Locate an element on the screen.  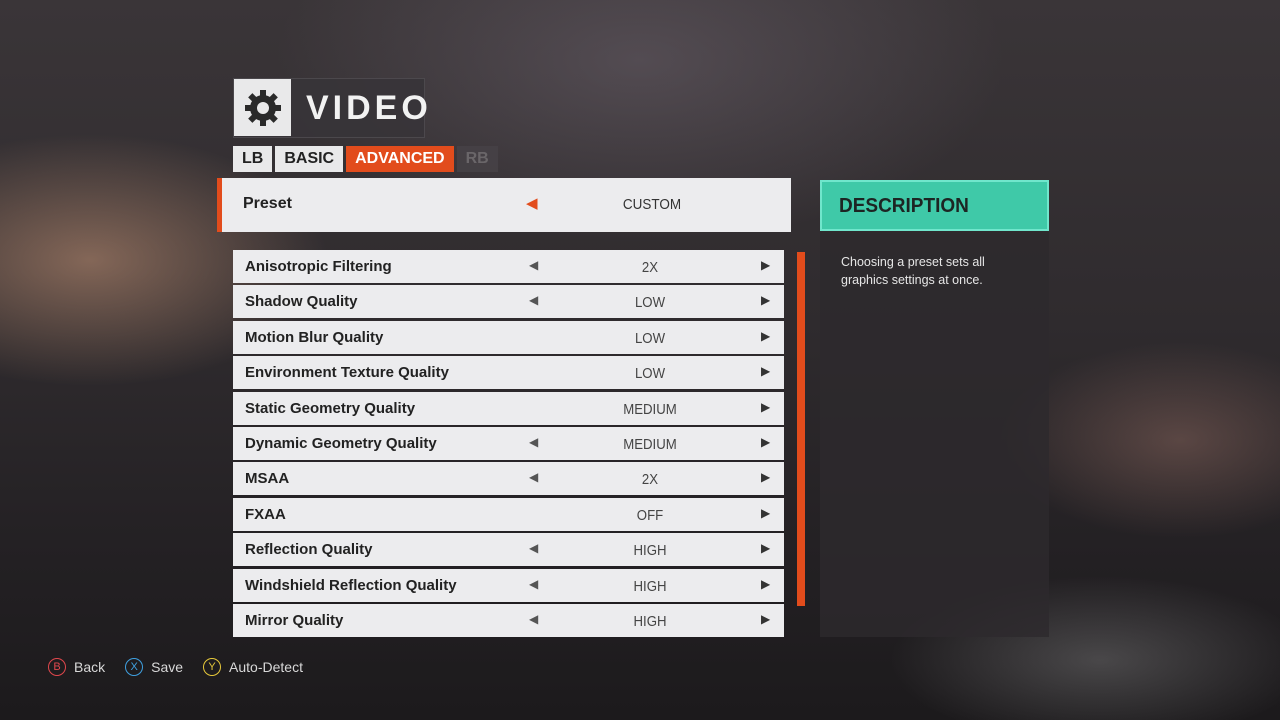
button-hints: B Back X Save Y Auto-Detect is located at coordinates (175, 667).